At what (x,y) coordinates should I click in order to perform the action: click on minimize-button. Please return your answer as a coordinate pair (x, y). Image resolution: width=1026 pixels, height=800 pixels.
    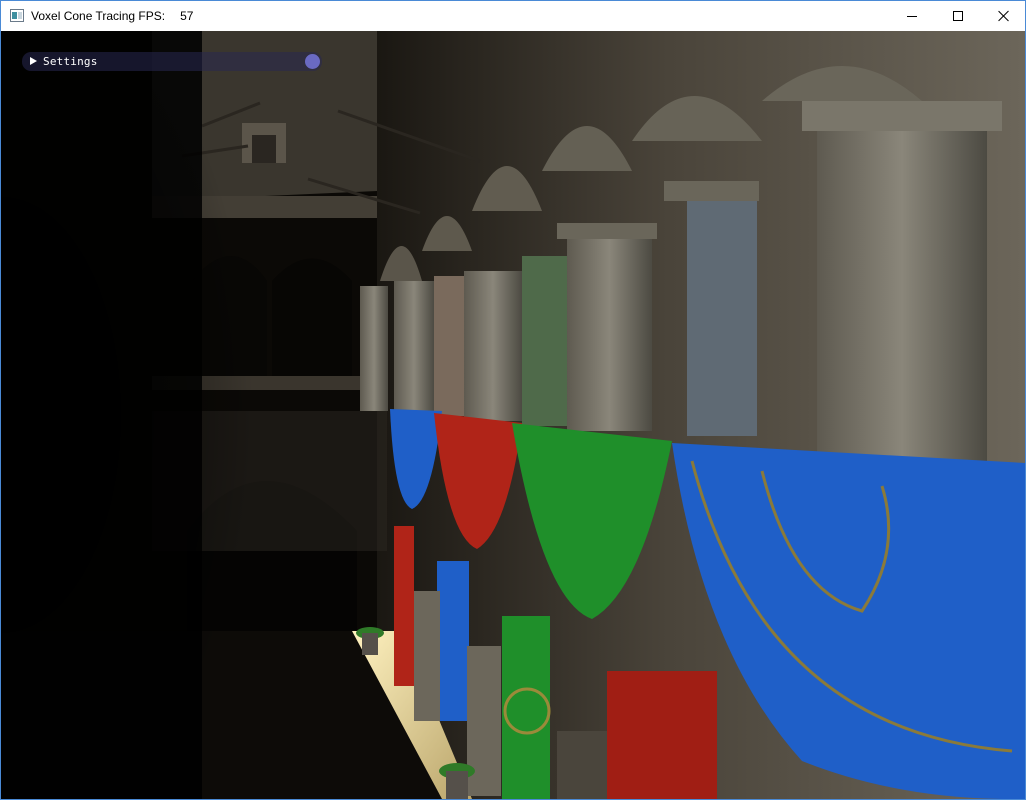
    Looking at the image, I should click on (912, 16).